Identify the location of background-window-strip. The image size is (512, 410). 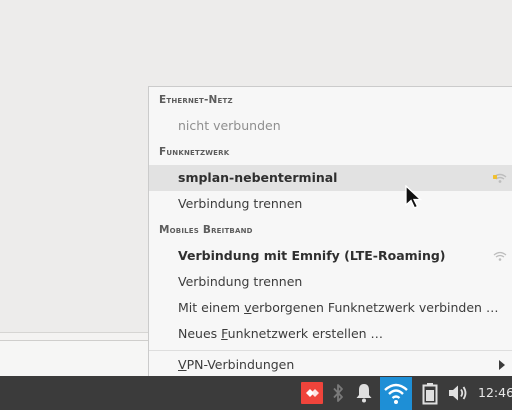
(75, 336).